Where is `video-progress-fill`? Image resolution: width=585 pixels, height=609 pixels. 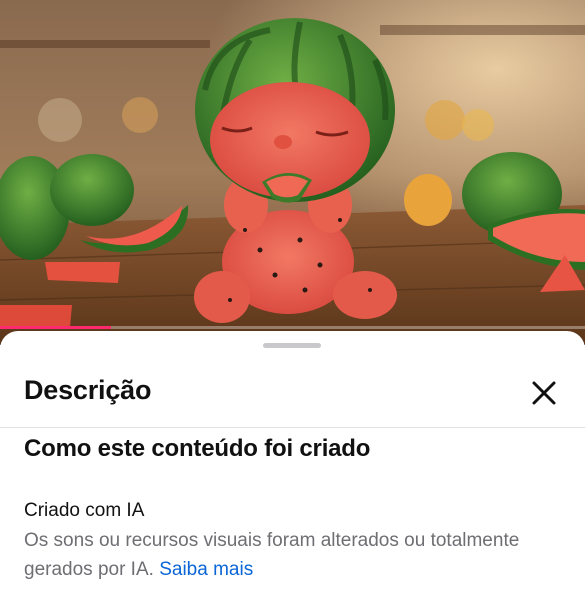
video-progress-fill is located at coordinates (56, 327).